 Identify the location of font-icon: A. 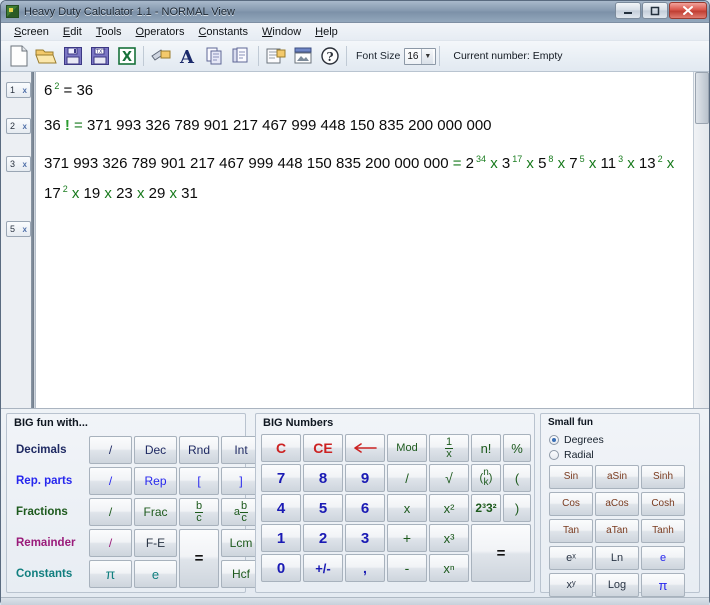
(187, 56).